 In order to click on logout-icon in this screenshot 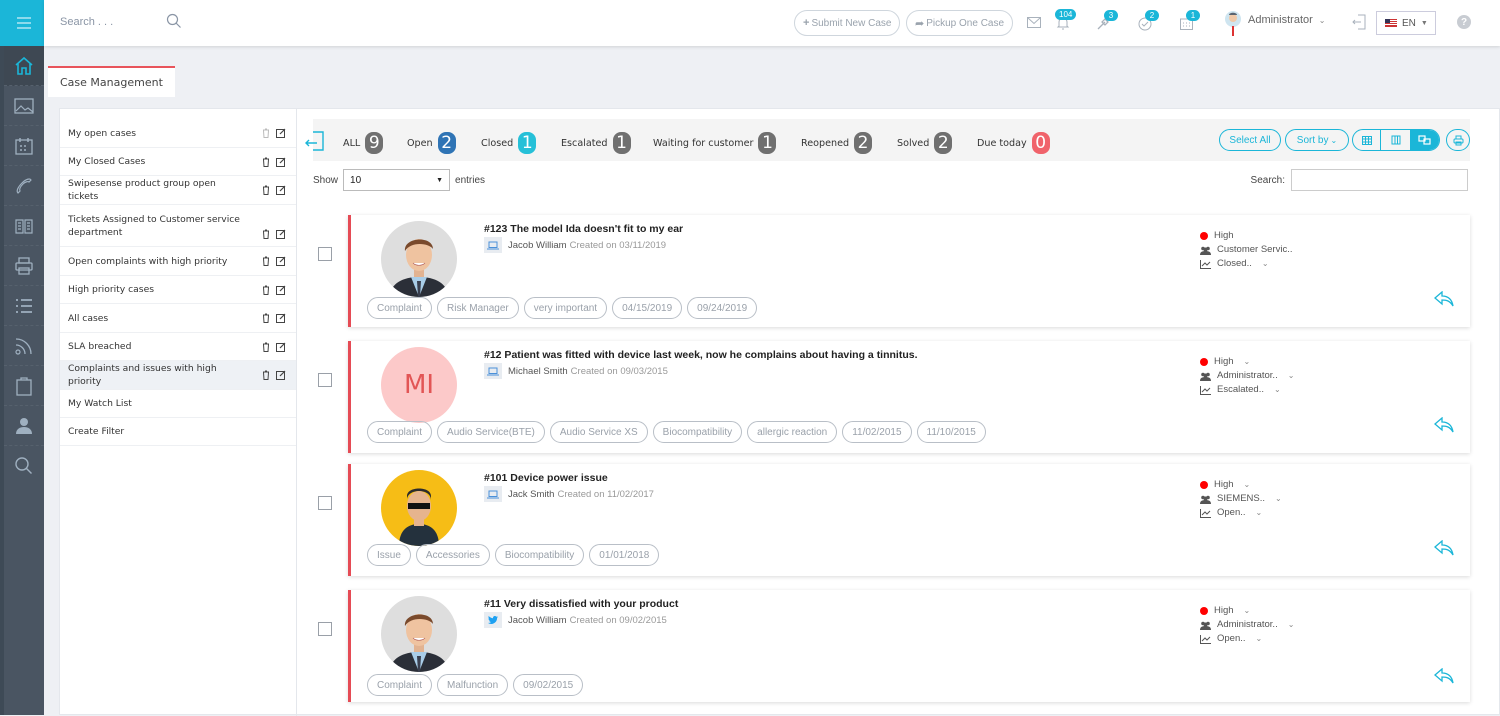, I will do `click(1359, 22)`.